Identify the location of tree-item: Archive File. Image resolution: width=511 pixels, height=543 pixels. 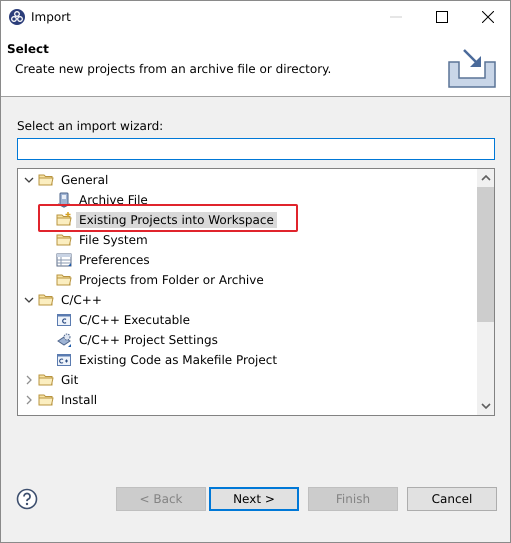
(113, 200).